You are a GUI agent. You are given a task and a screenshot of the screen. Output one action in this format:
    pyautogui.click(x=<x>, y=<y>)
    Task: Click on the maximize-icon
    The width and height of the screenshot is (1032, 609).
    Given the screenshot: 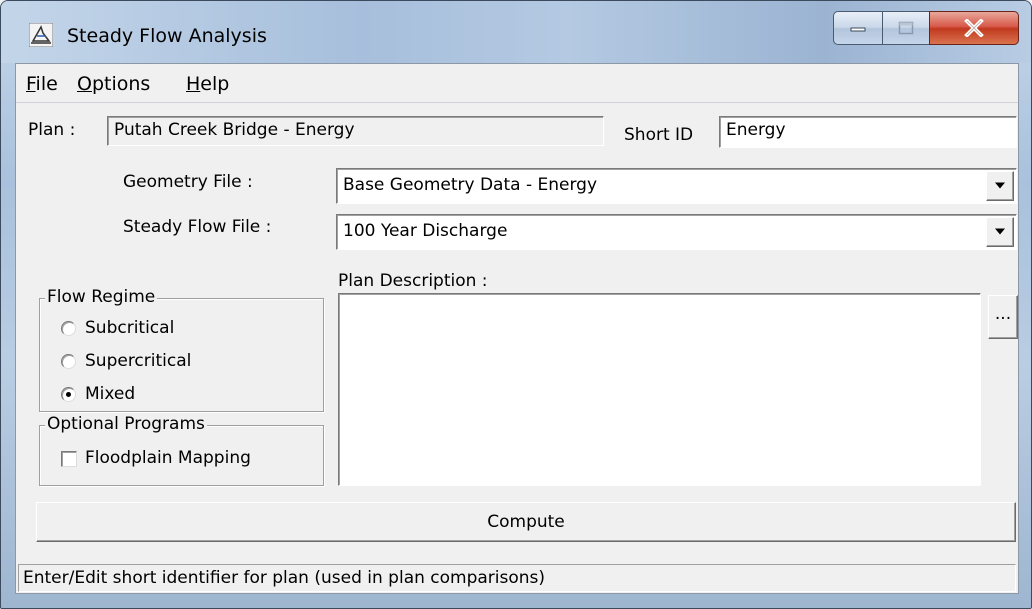 What is the action you would take?
    pyautogui.click(x=906, y=28)
    